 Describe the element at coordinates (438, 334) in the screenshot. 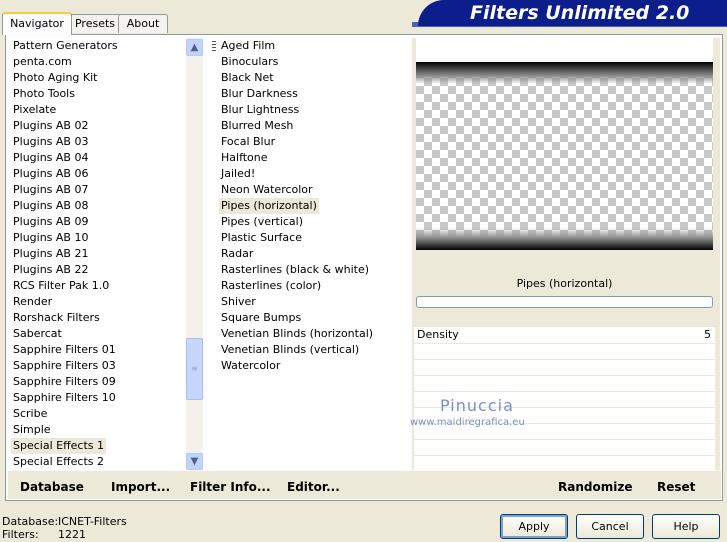

I see `parameter-label: Density` at that location.